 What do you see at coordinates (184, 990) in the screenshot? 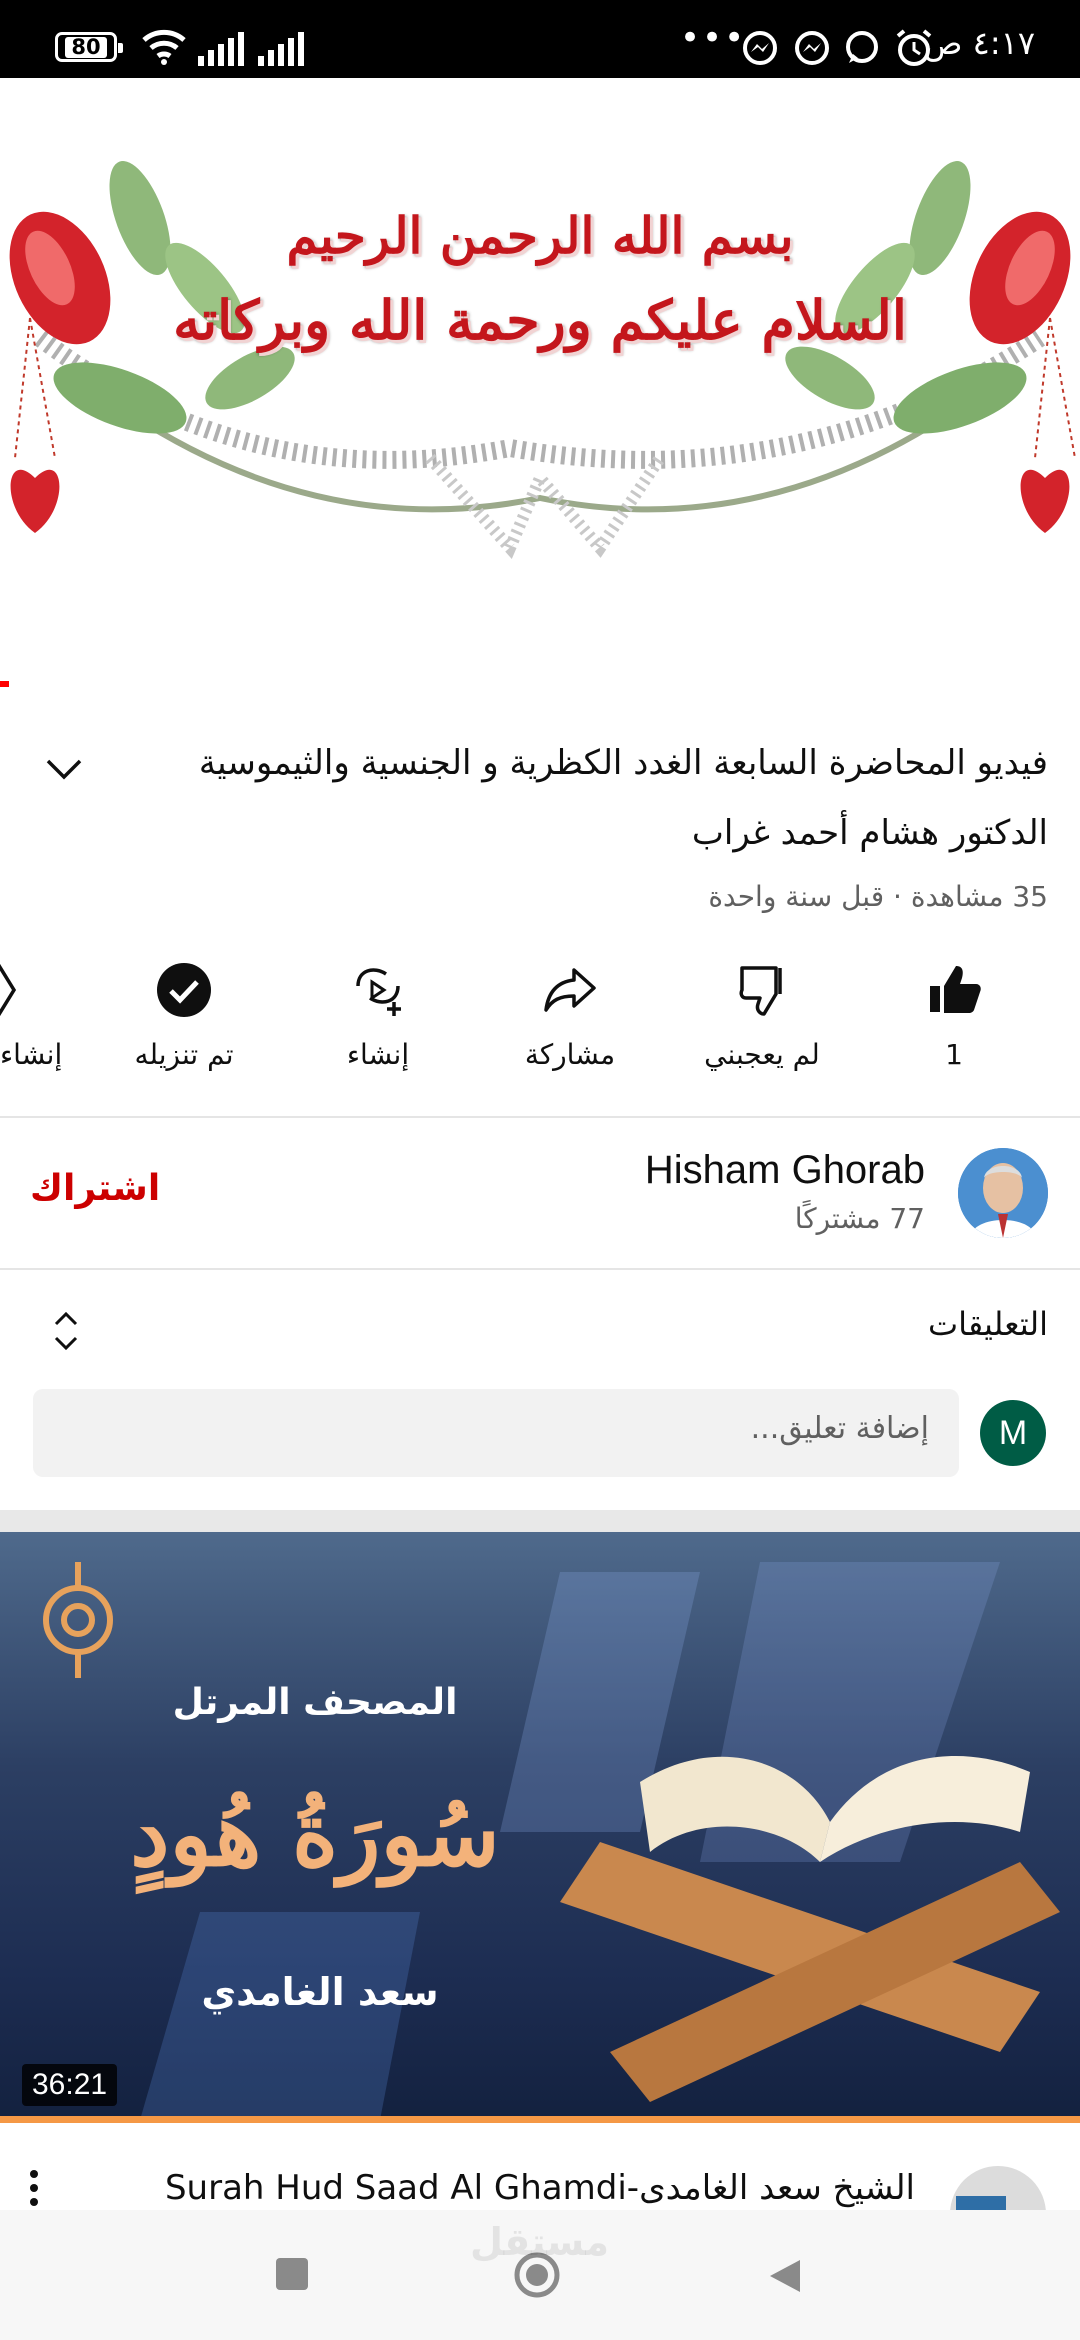
I see `check-circle-icon` at bounding box center [184, 990].